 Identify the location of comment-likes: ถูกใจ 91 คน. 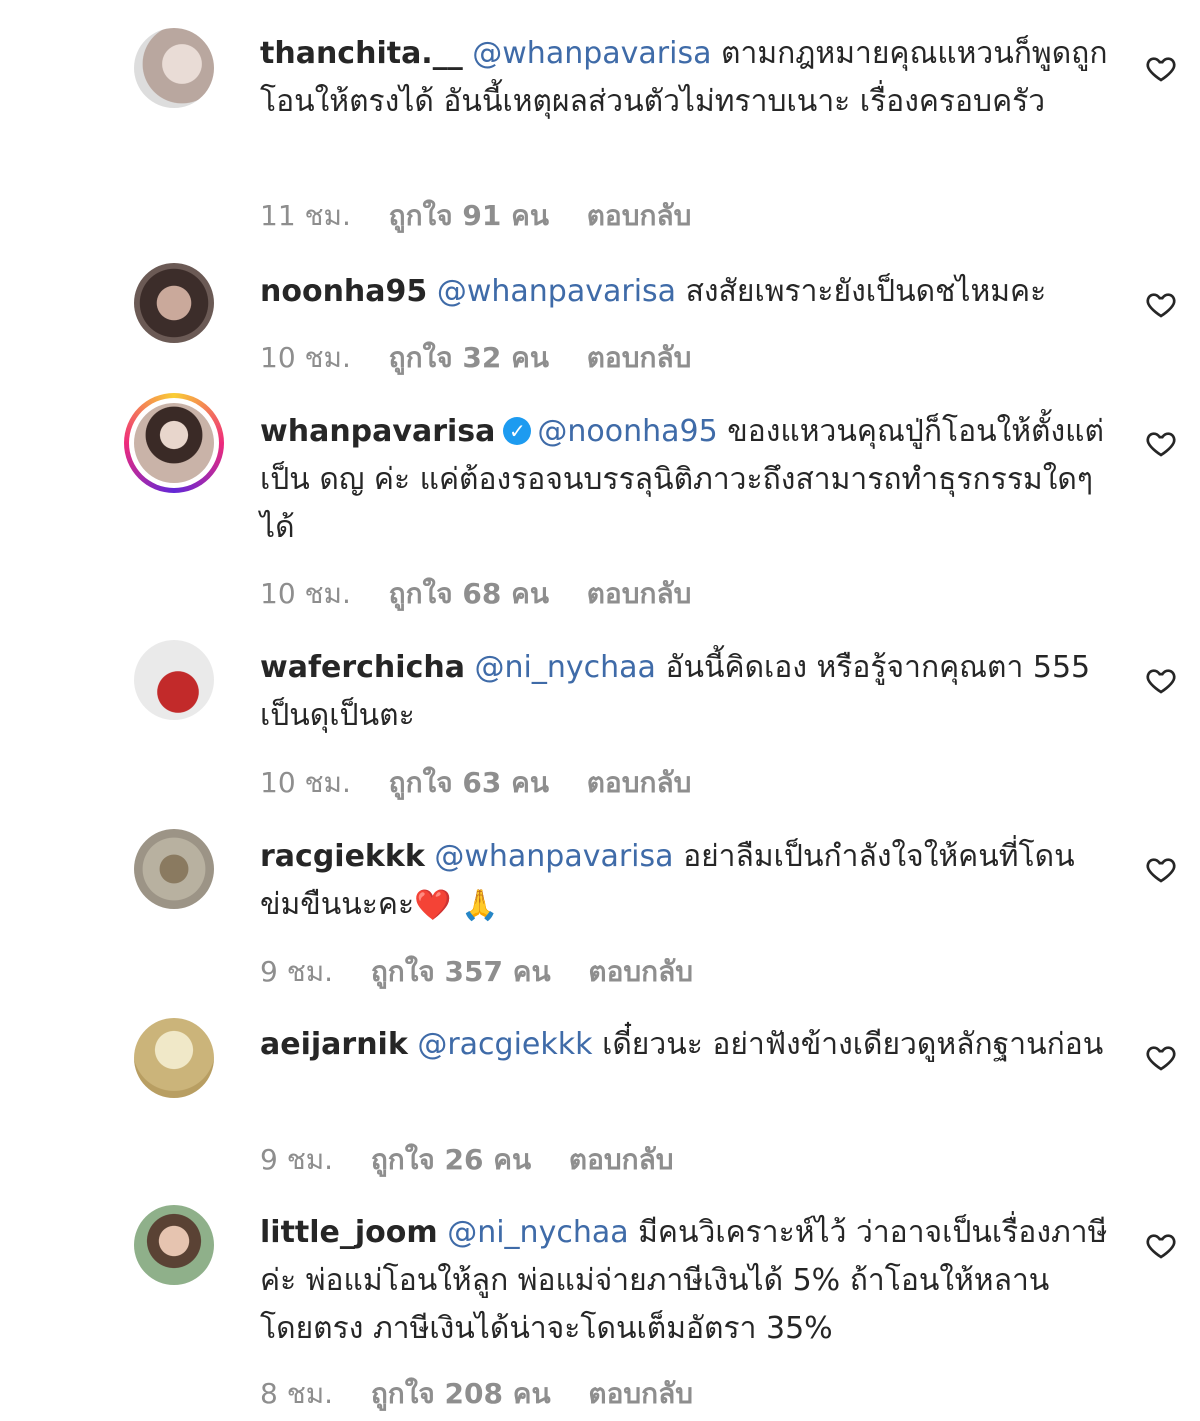
(469, 215).